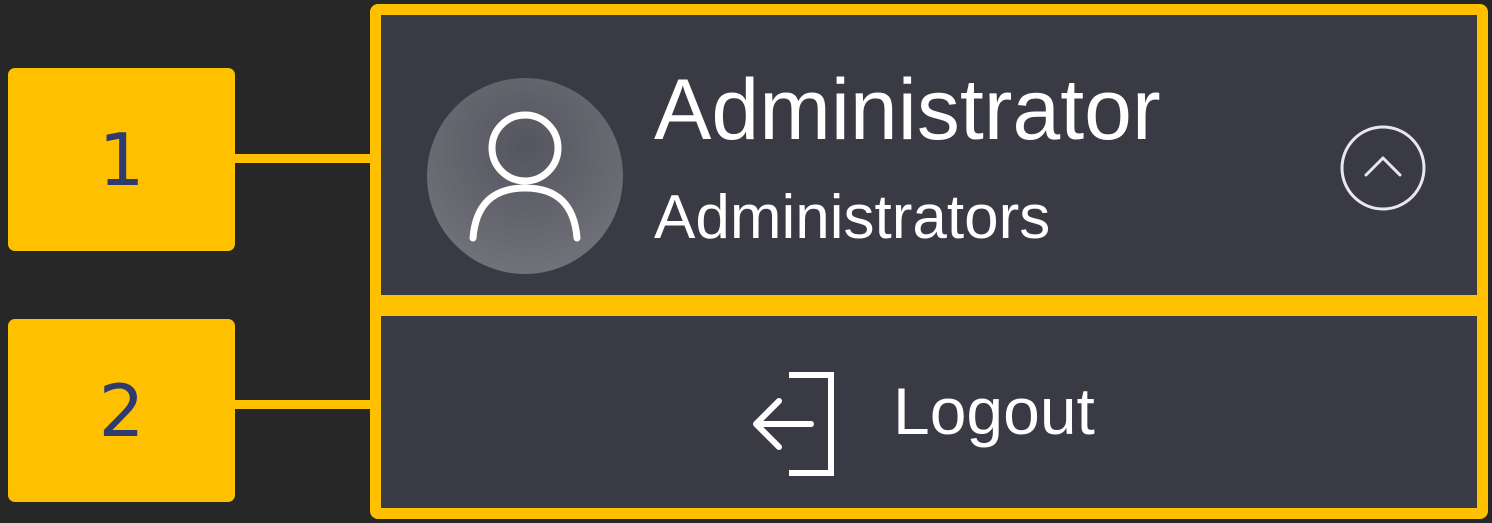  I want to click on user-icon, so click(525, 176).